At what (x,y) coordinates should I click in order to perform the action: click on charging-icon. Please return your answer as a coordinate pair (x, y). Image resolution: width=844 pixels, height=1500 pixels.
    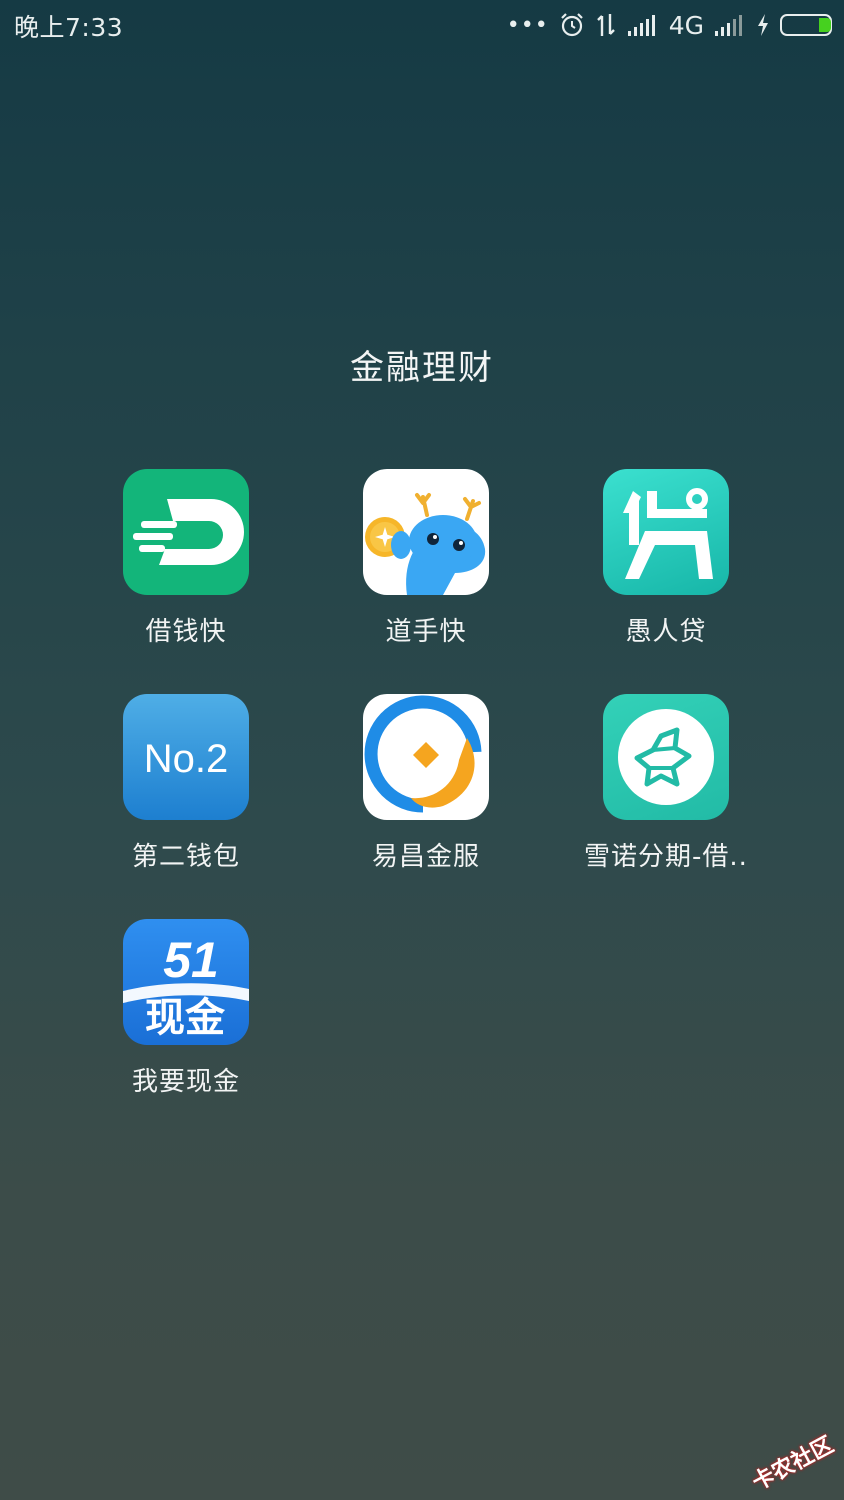
    Looking at the image, I should click on (763, 25).